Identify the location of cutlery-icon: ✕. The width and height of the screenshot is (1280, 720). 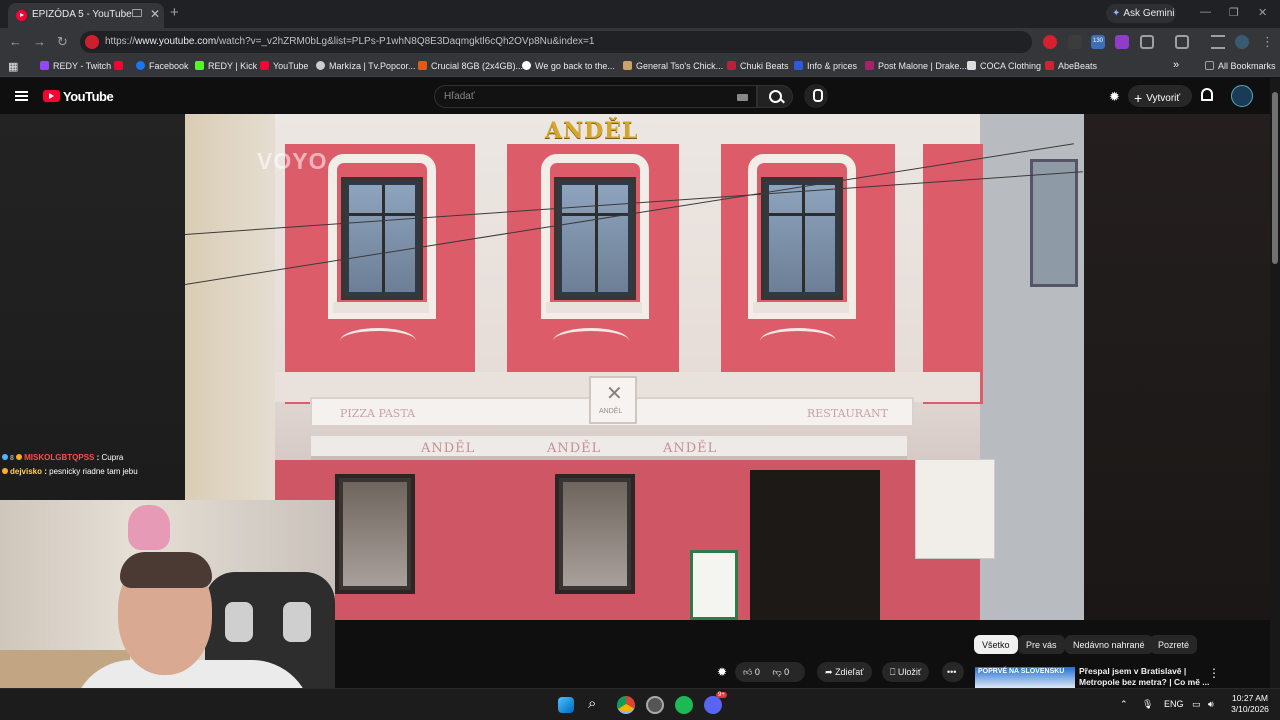
(614, 394).